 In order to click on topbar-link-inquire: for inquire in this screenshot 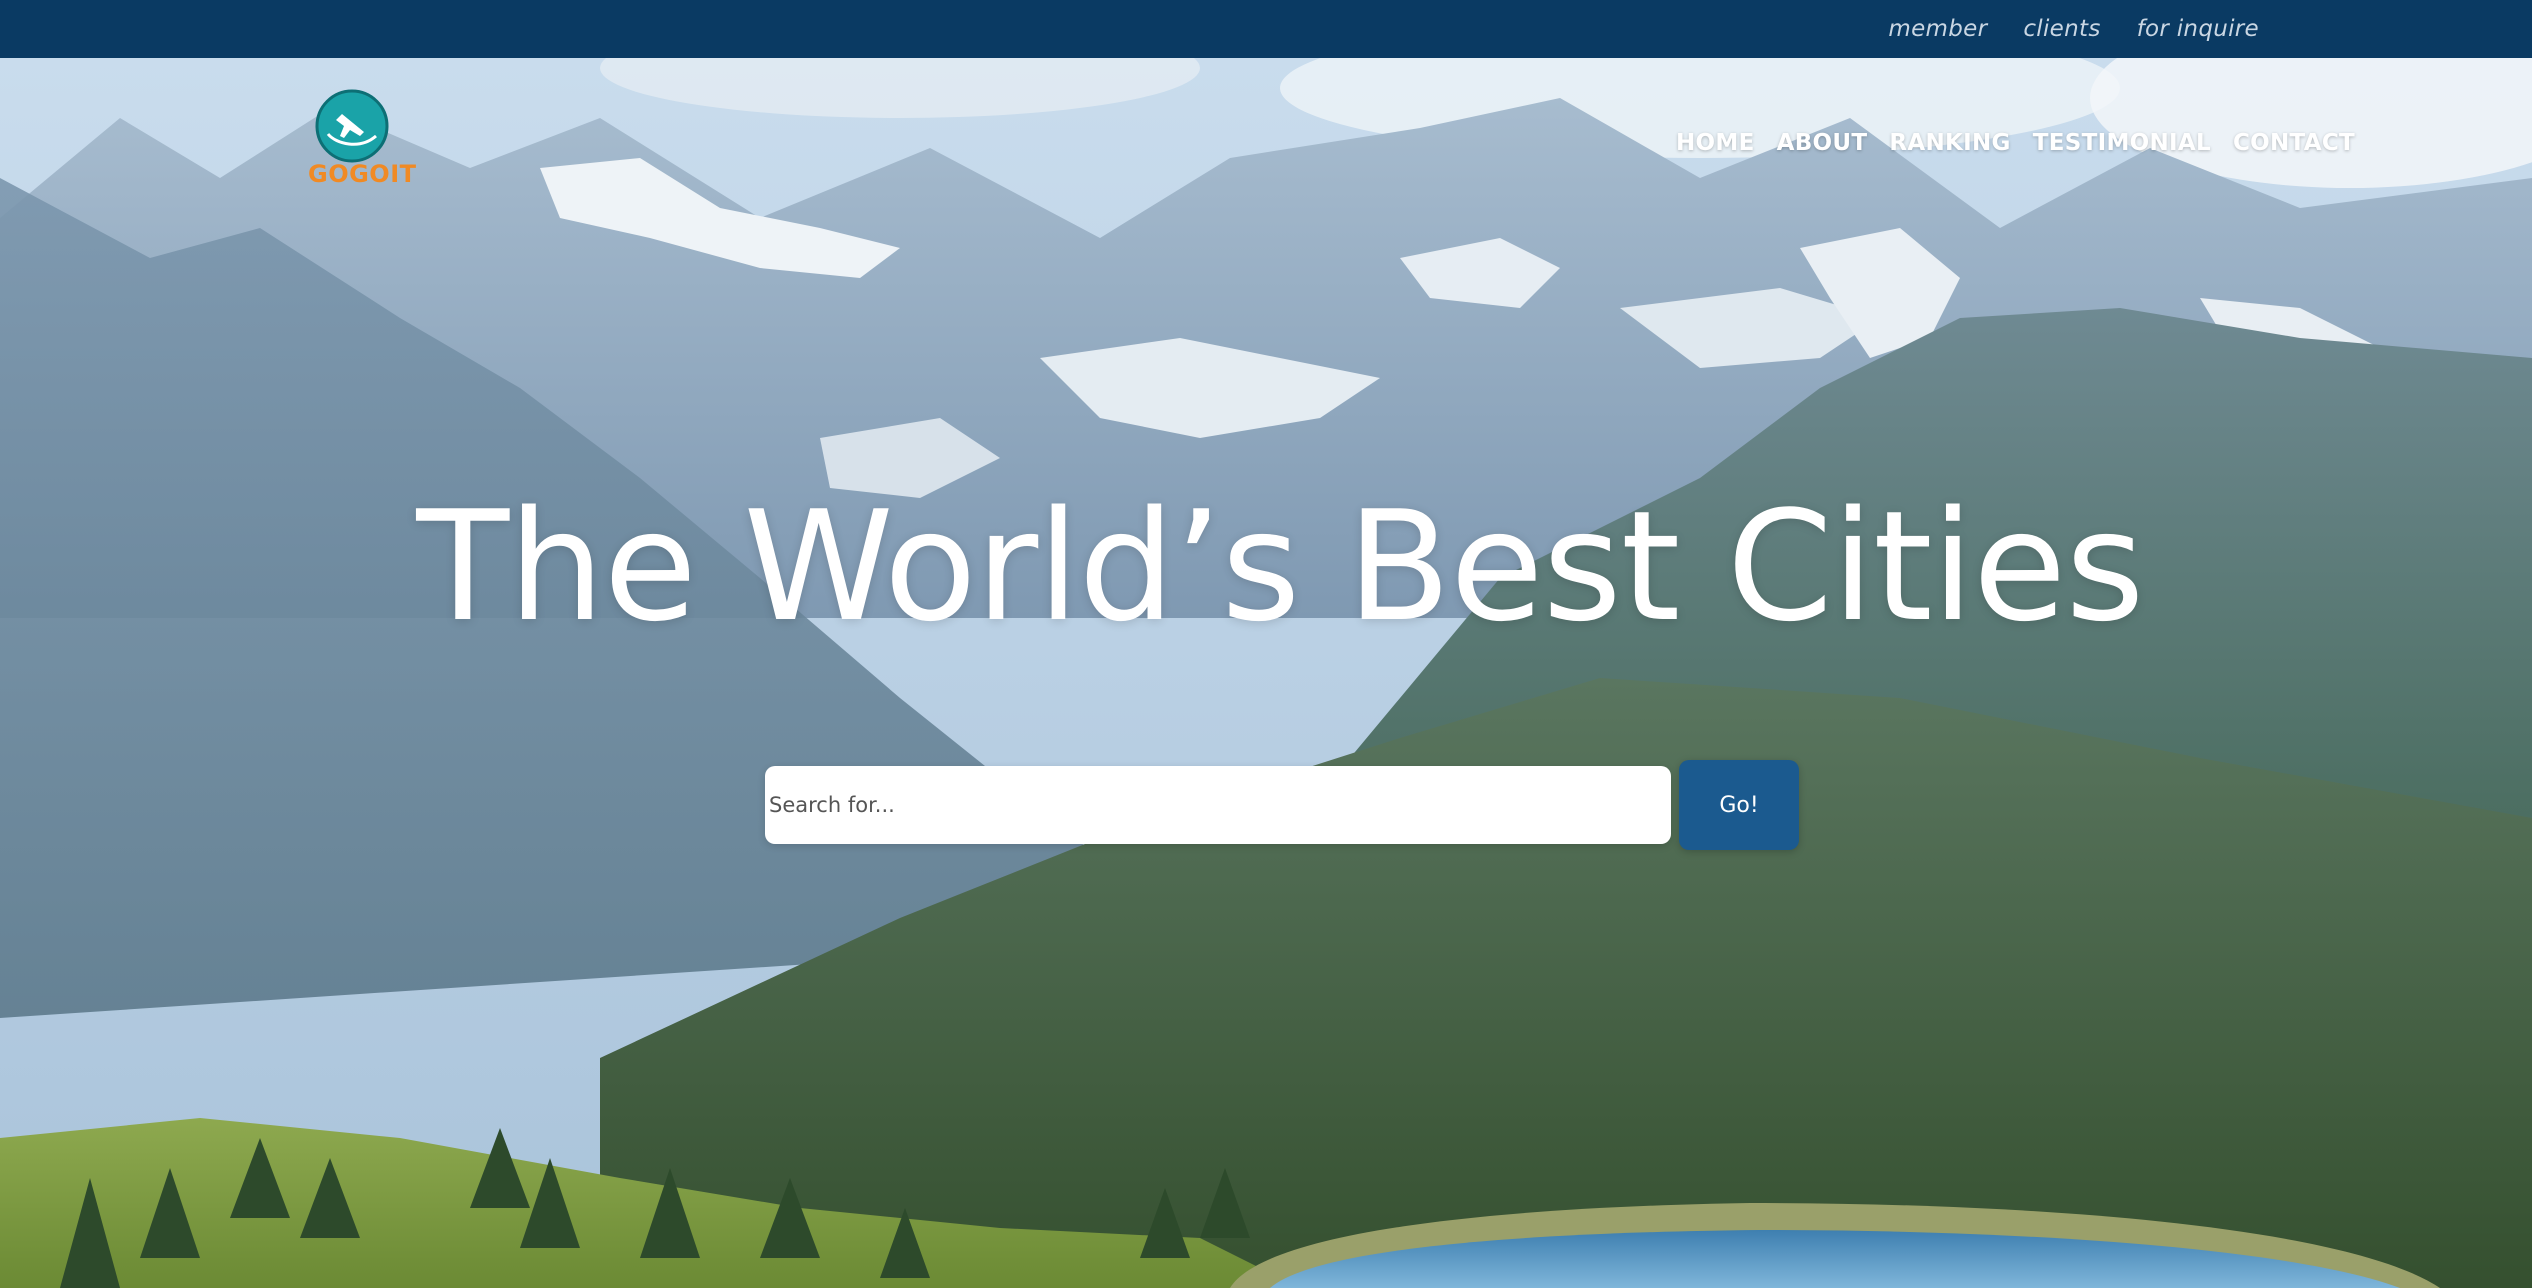, I will do `click(2198, 29)`.